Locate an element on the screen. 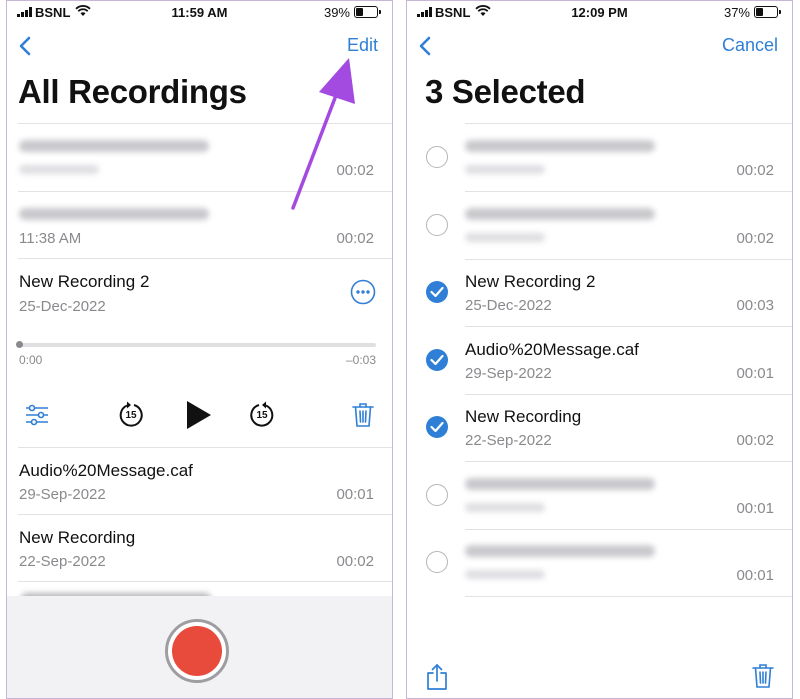 The width and height of the screenshot is (800, 699). remaining-time: –0:03 is located at coordinates (360, 360).